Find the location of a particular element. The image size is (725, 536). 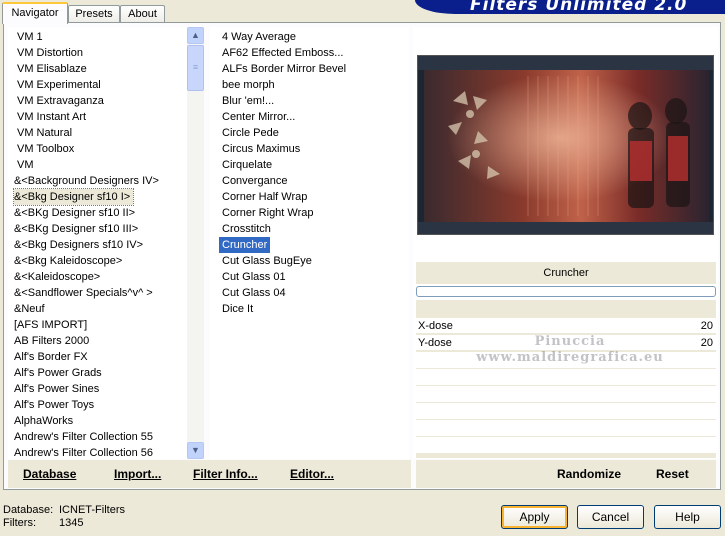

category-item: &<Sandflower Specials^v^ > is located at coordinates (83, 293).